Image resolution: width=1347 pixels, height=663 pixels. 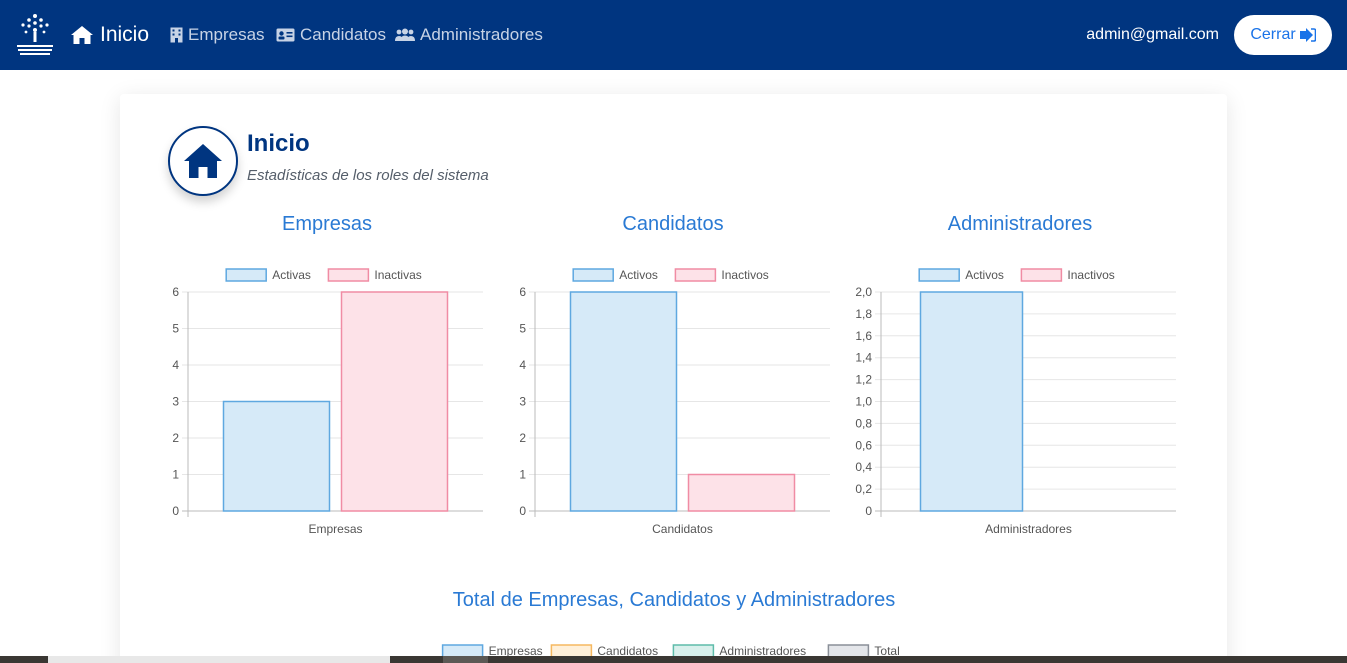 What do you see at coordinates (868, 511) in the screenshot?
I see `chart2-ytick-0: 0` at bounding box center [868, 511].